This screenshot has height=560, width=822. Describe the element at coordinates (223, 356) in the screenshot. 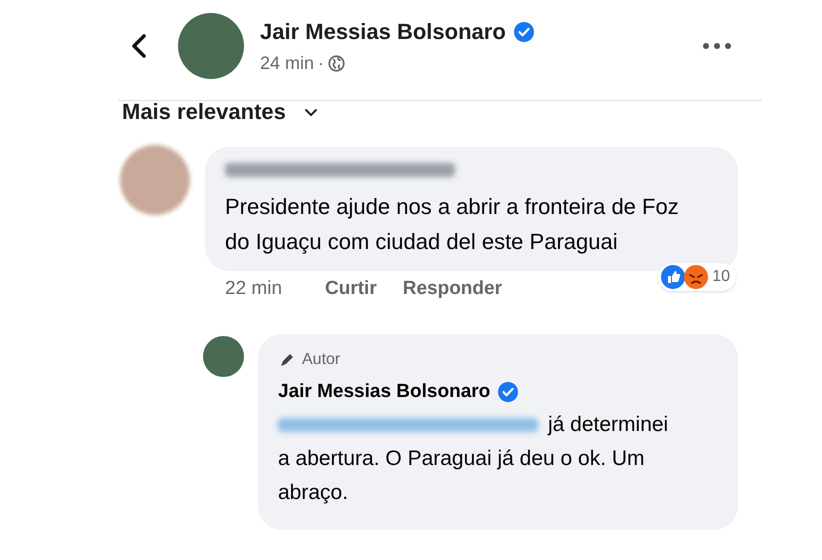

I see `avatar` at that location.